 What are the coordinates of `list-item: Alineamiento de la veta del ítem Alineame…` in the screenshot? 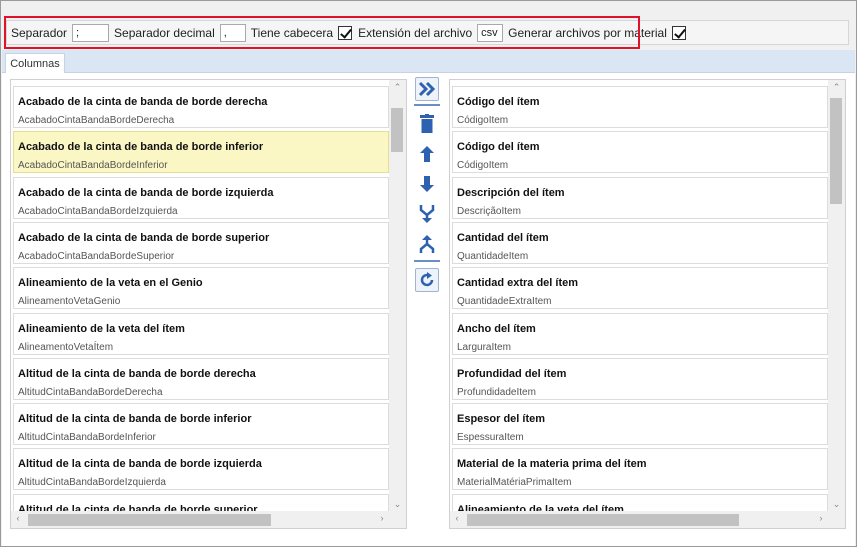 It's located at (201, 333).